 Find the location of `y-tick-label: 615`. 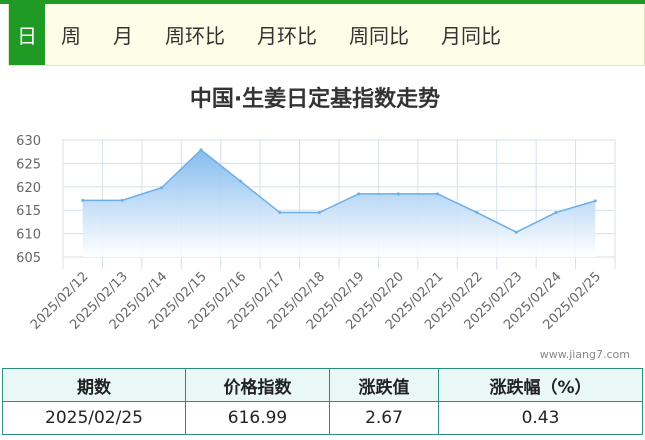

y-tick-label: 615 is located at coordinates (28, 211).